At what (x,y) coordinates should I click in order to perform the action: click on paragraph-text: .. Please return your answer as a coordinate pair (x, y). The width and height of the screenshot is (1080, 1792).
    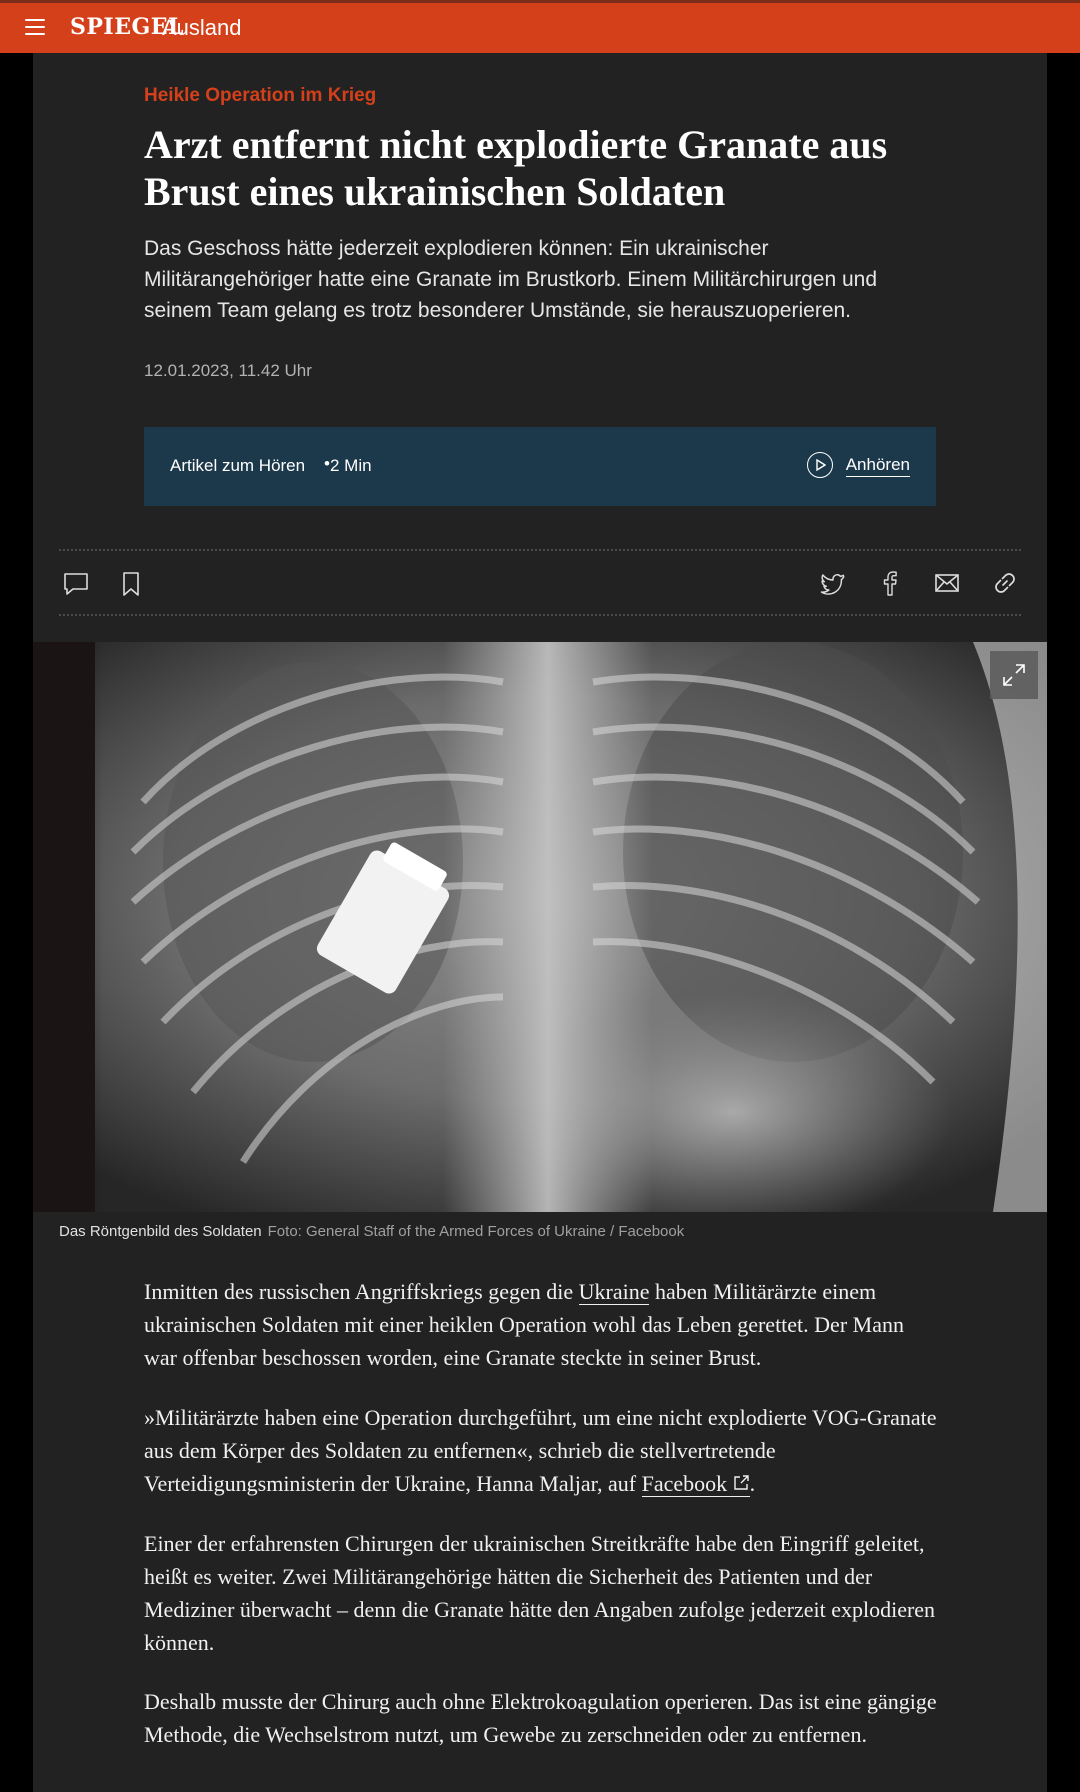
    Looking at the image, I should click on (752, 1483).